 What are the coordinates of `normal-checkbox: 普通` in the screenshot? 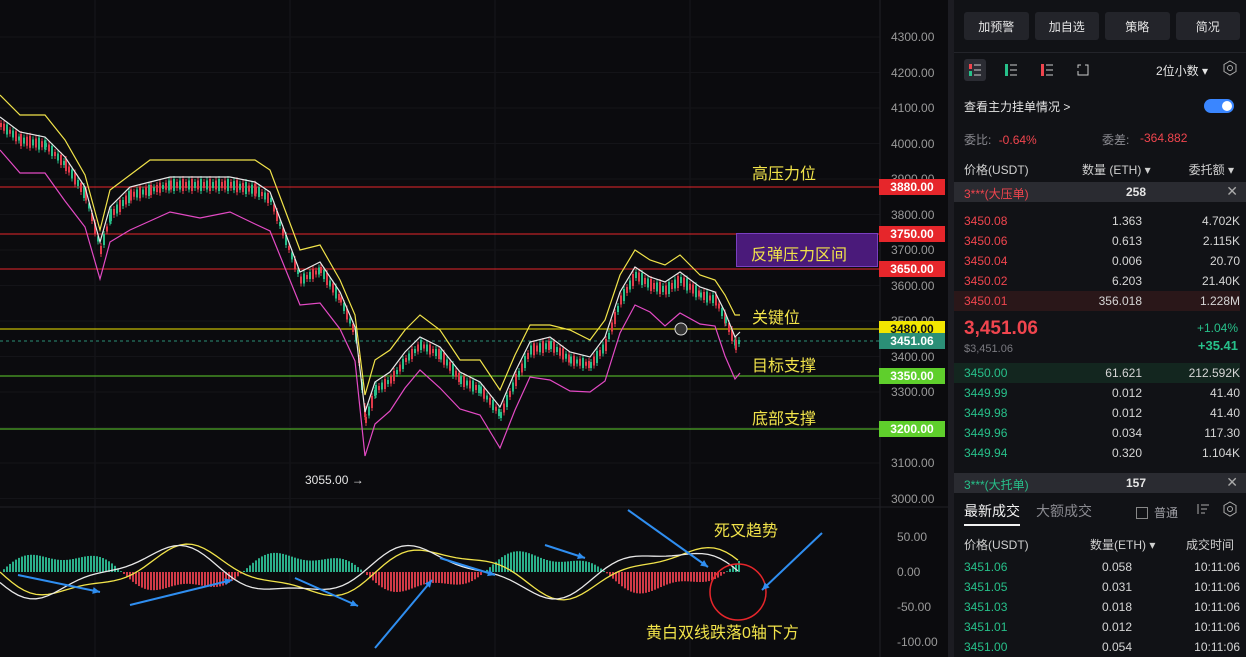 It's located at (1156, 512).